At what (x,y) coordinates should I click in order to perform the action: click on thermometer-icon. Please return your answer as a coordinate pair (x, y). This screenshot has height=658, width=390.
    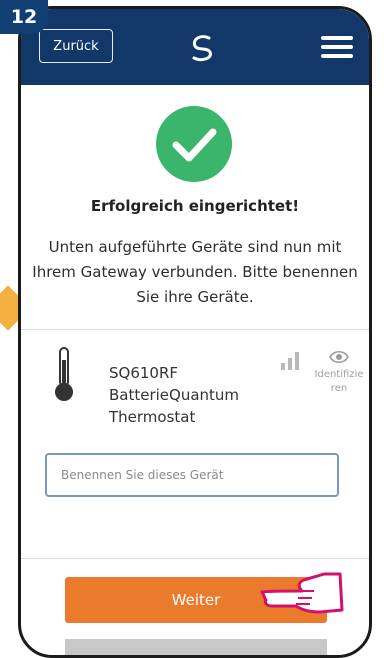
    Looking at the image, I should click on (64, 374).